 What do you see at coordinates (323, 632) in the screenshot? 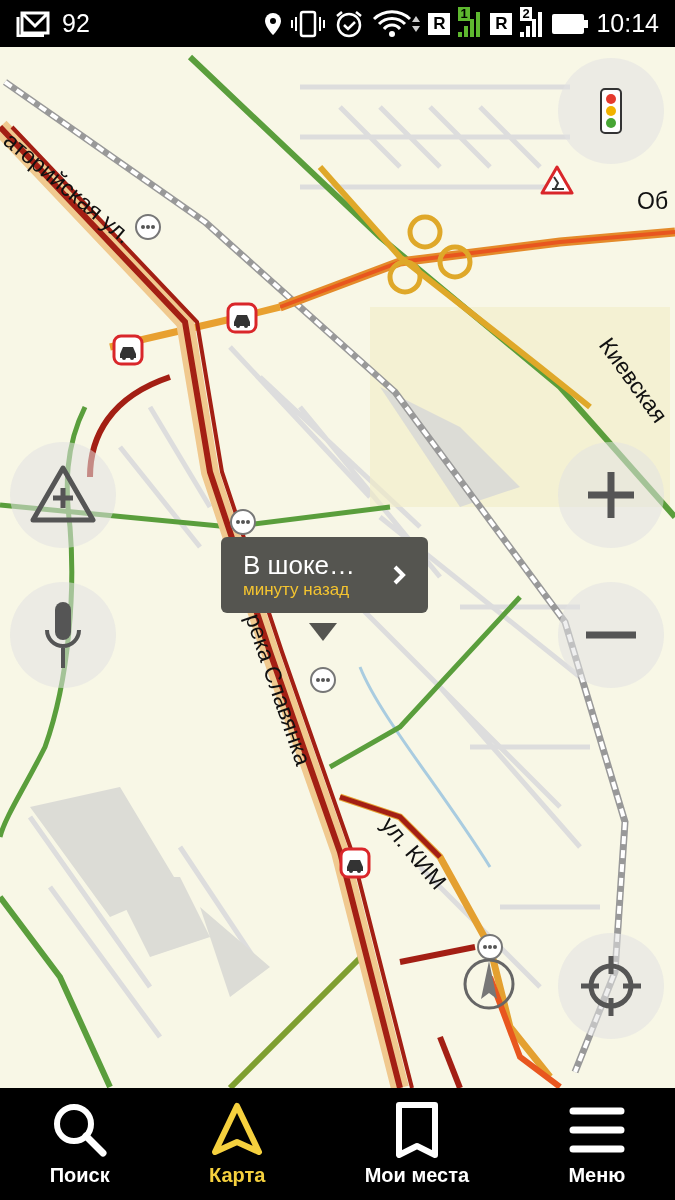
I see `popup-pointer-icon` at bounding box center [323, 632].